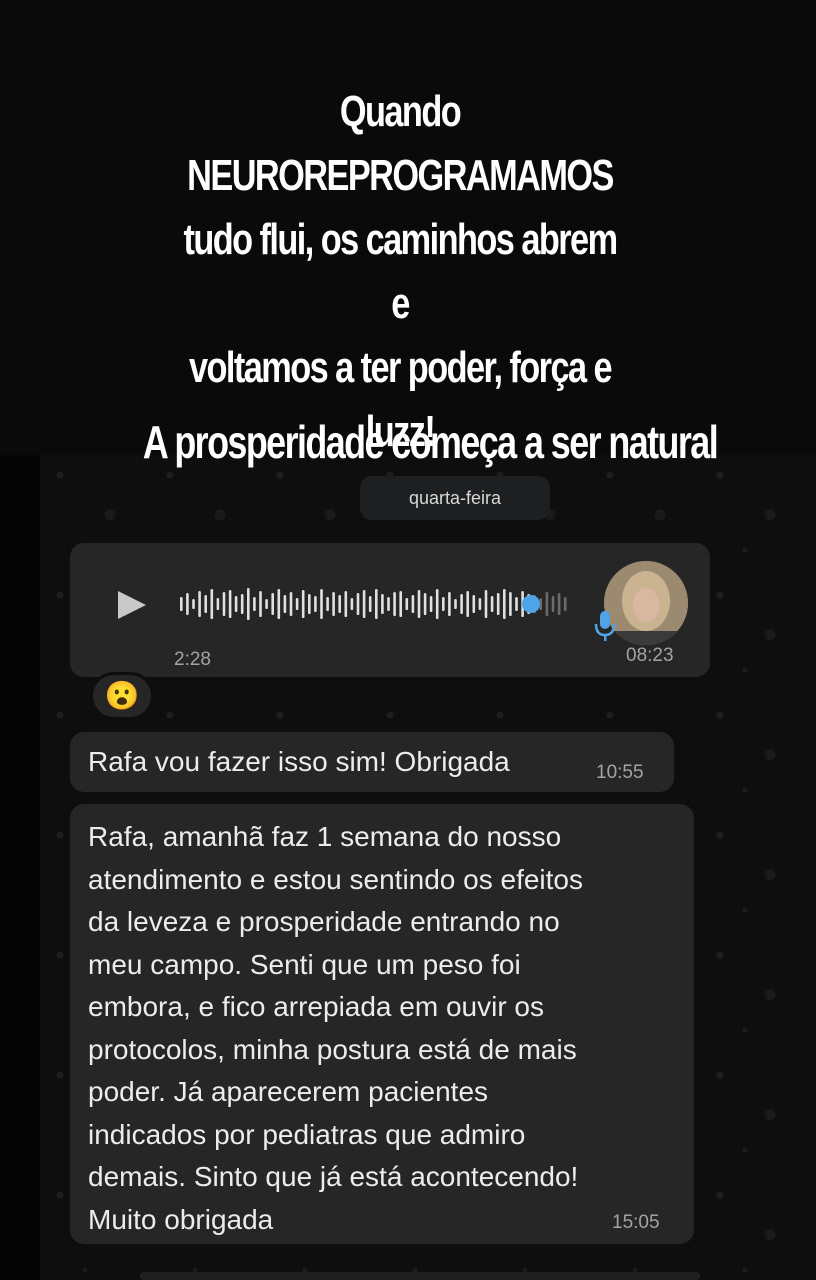 Image resolution: width=816 pixels, height=1280 pixels. I want to click on message-bubble: Rafa vou fazer isso sim! Obrigada 10:55, so click(372, 762).